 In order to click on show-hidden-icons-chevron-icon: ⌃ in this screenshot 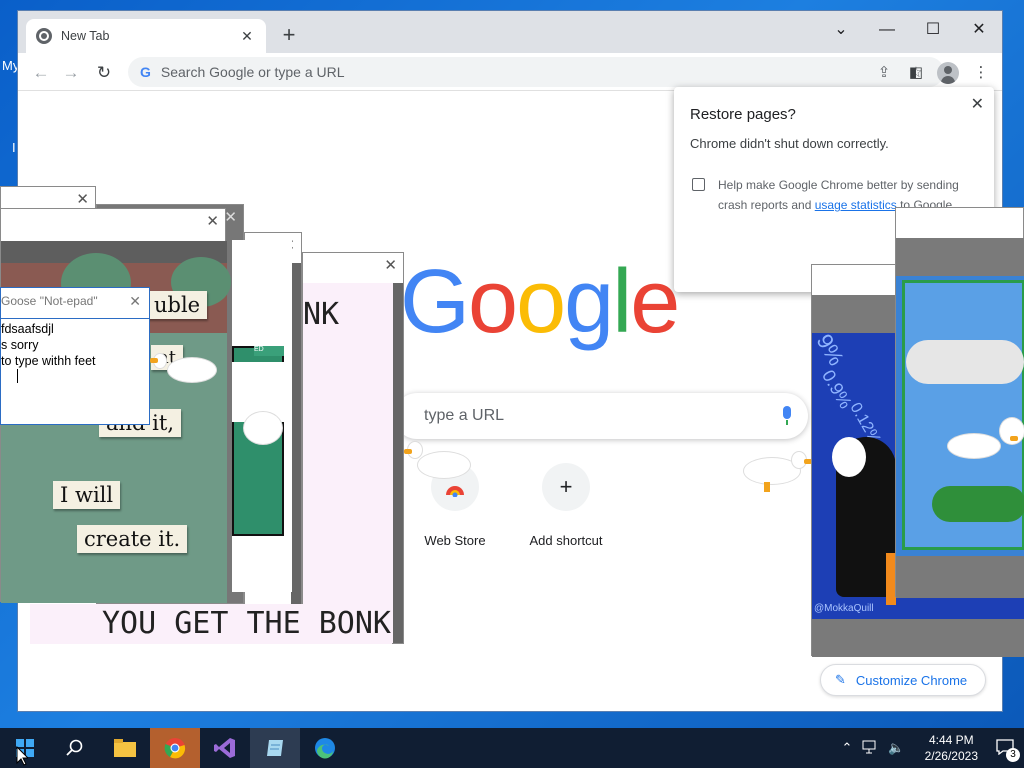, I will do `click(847, 748)`.